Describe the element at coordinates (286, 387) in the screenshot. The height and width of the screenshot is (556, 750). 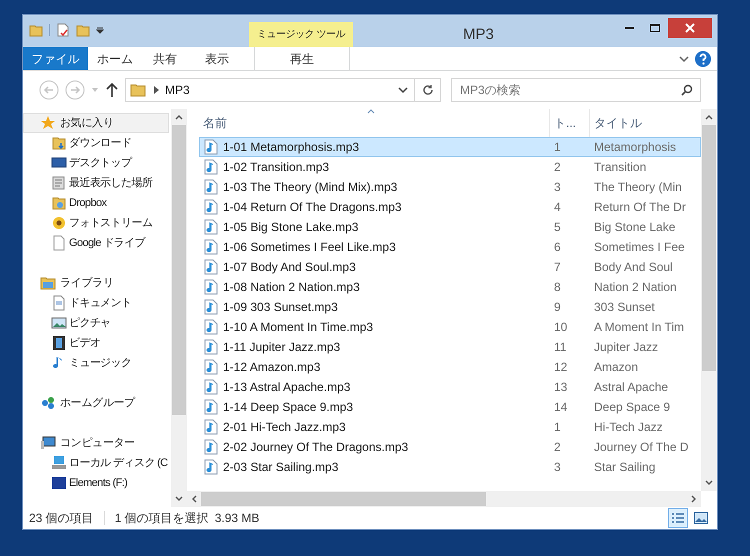
I see `file-name: 1-13 Astral Apache.mp3` at that location.